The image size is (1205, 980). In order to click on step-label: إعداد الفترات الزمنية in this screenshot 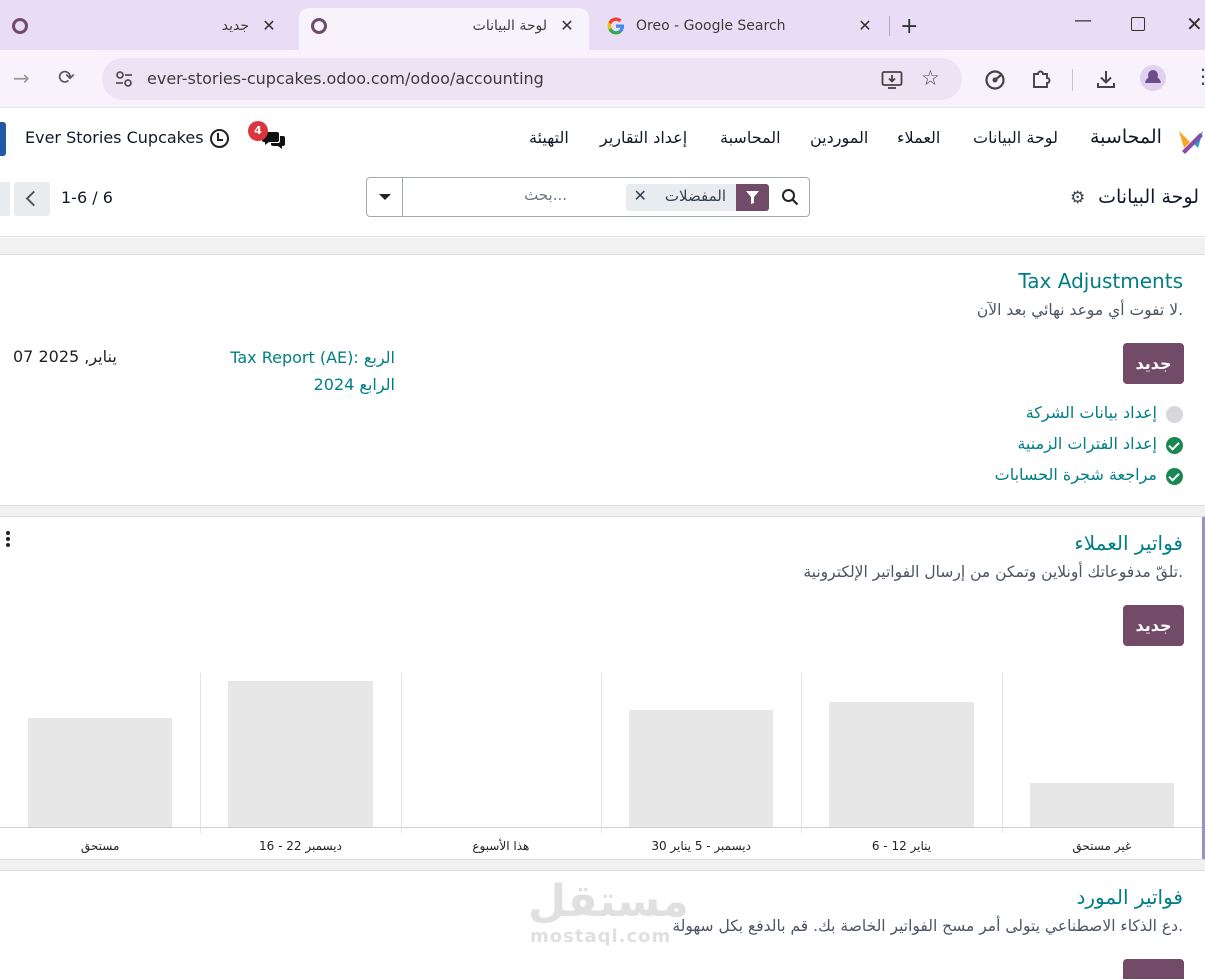, I will do `click(1087, 443)`.